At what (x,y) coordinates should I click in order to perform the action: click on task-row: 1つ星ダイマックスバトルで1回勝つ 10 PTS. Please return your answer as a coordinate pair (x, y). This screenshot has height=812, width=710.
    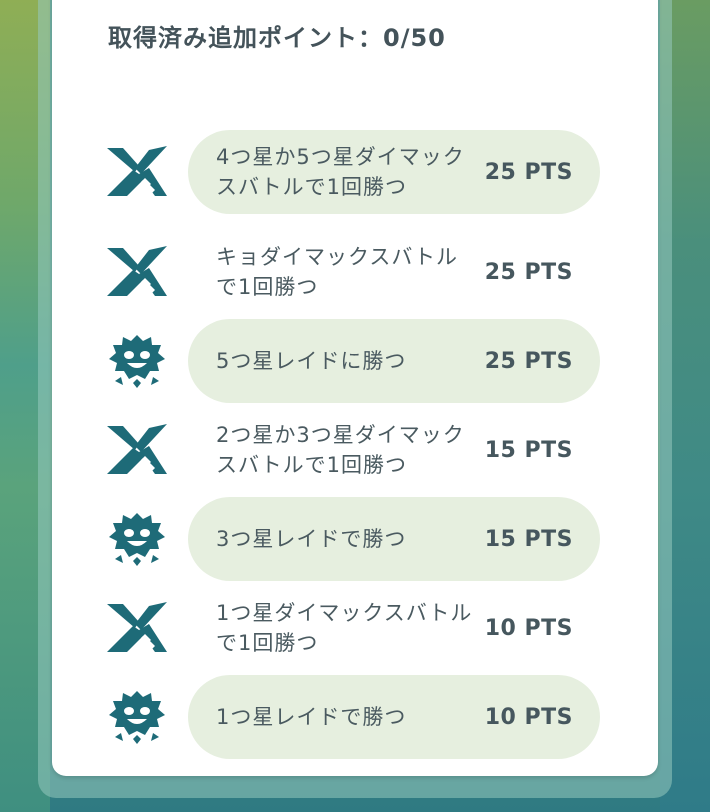
    Looking at the image, I should click on (355, 628).